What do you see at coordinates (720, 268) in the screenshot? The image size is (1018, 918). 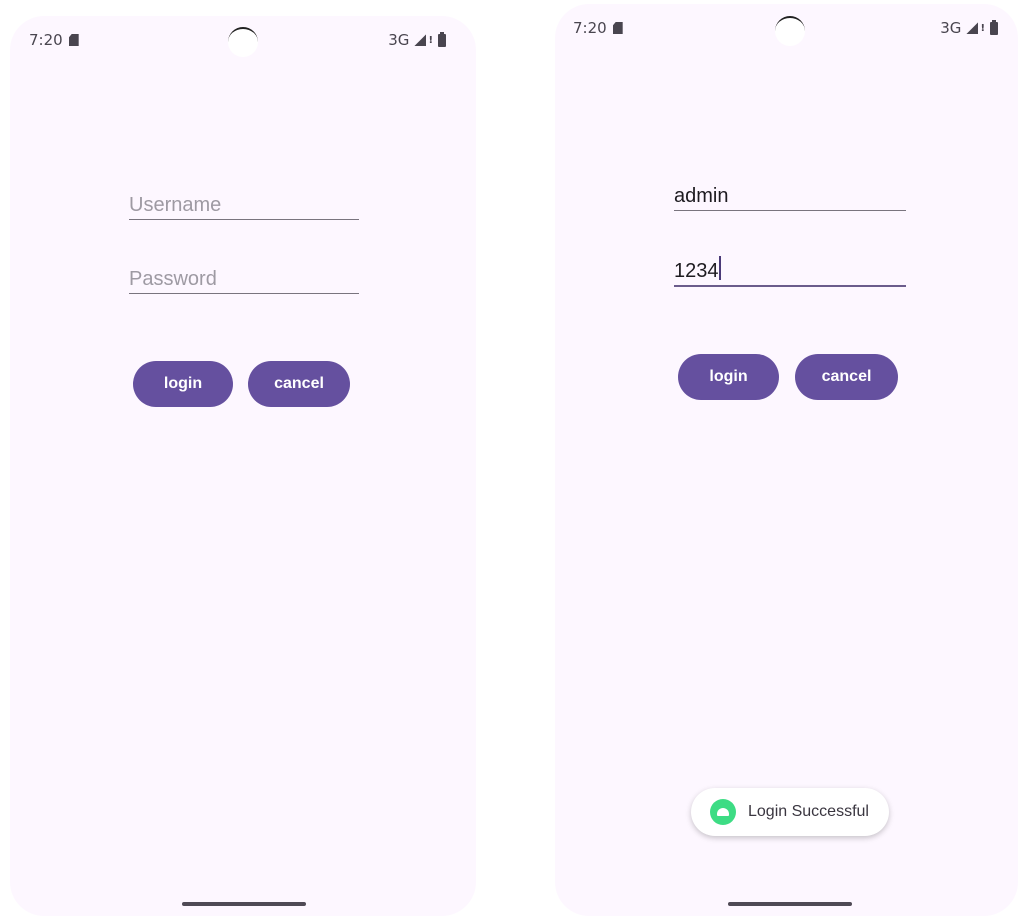 I see `text-cursor` at bounding box center [720, 268].